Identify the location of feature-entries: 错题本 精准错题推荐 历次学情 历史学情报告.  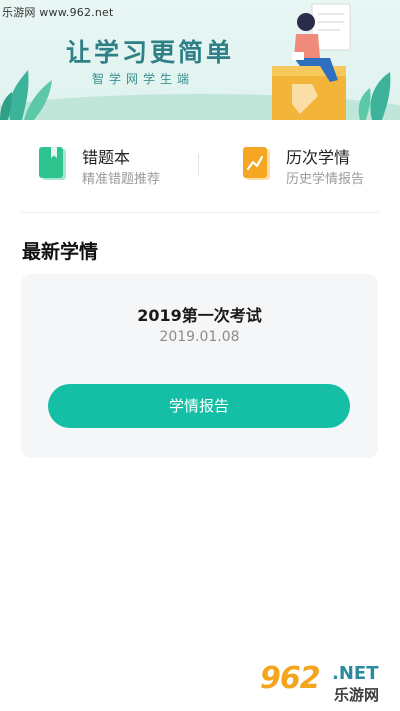
(200, 166).